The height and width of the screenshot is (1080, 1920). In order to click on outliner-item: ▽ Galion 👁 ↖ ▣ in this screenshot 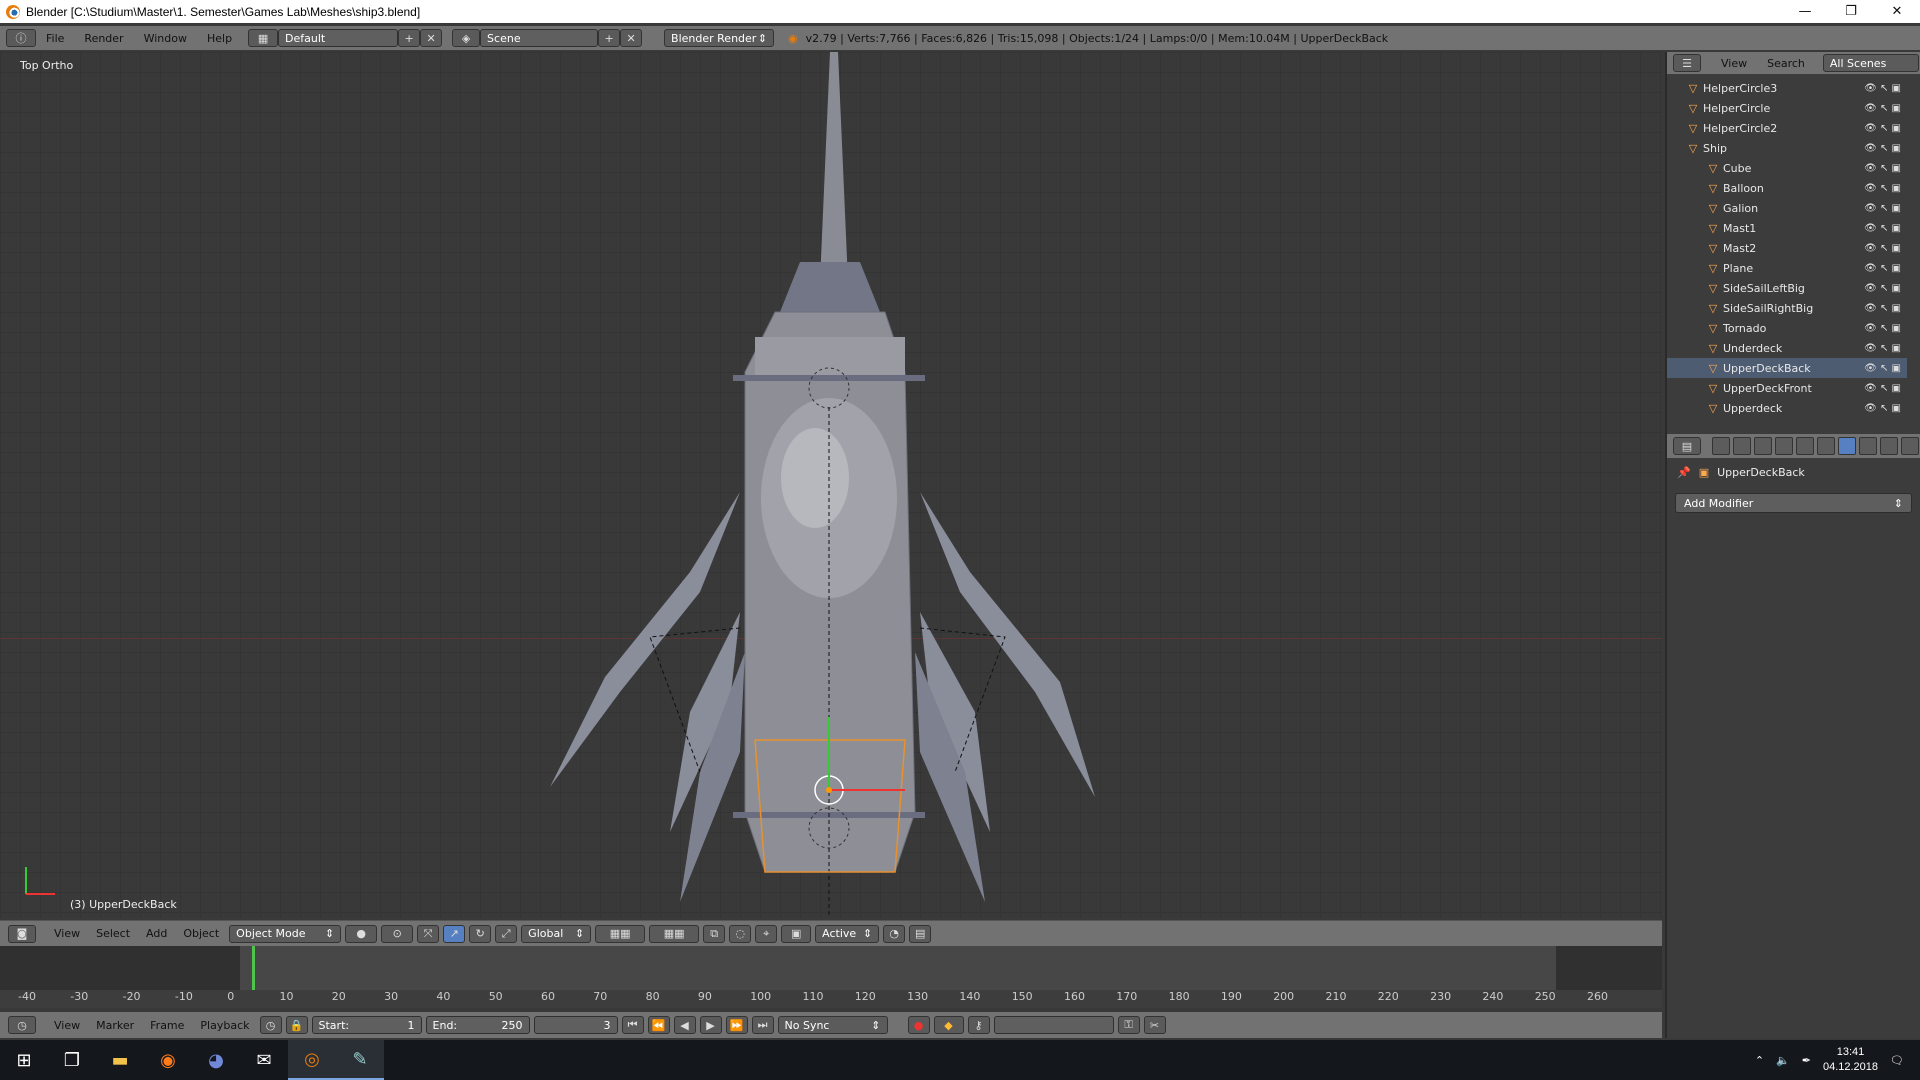, I will do `click(1787, 208)`.